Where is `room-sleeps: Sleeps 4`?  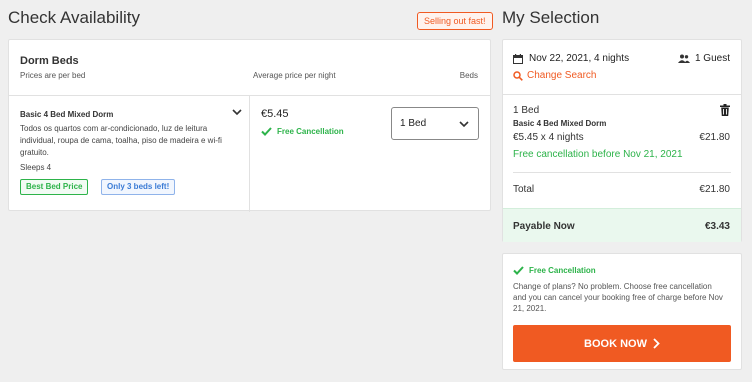 room-sleeps: Sleeps 4 is located at coordinates (36, 167).